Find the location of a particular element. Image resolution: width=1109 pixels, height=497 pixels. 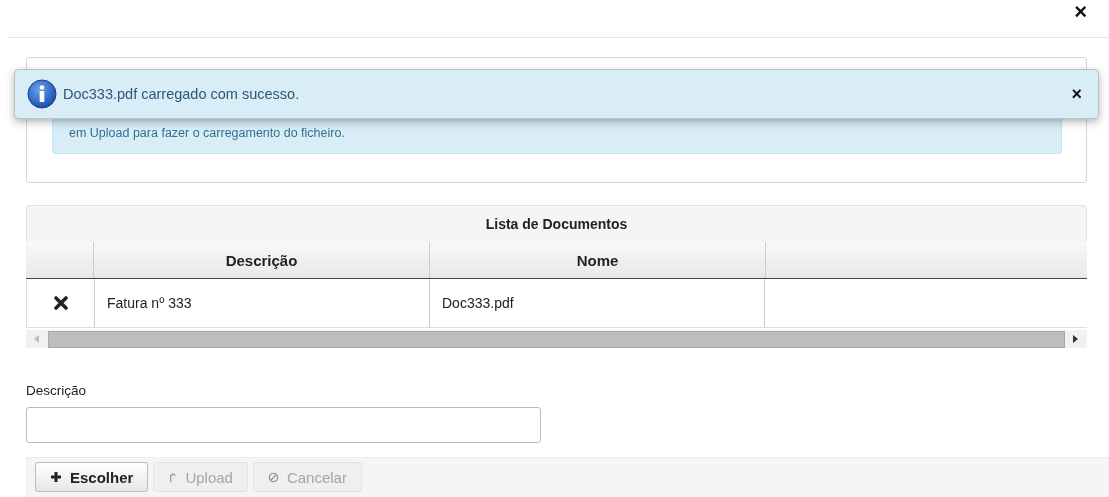

table-title: Lista de Documentos is located at coordinates (556, 223).